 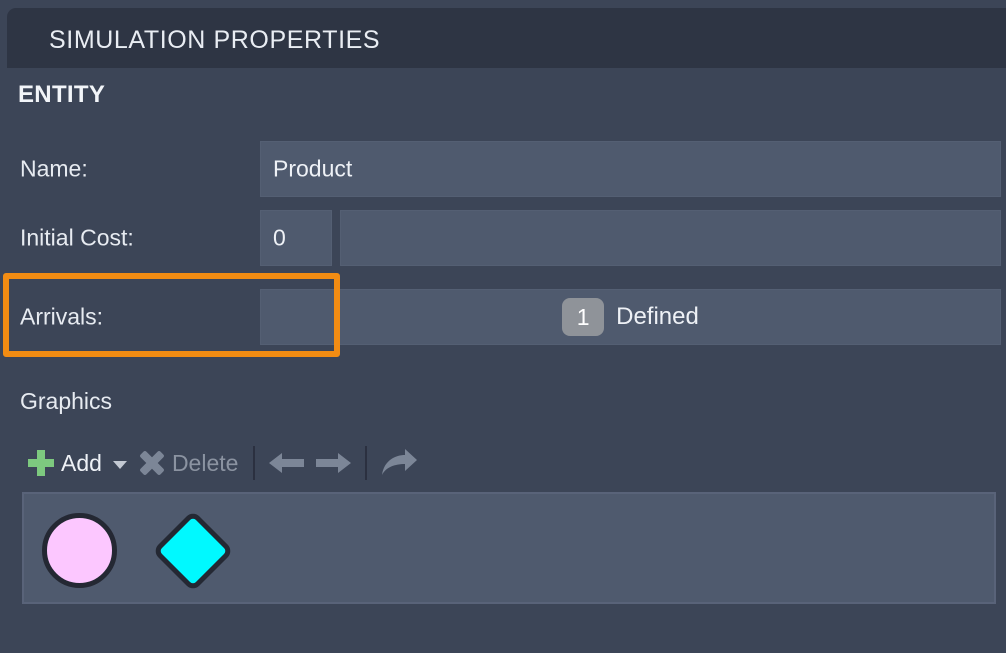 I want to click on arrivals-field: 1 Defined, so click(x=630, y=317).